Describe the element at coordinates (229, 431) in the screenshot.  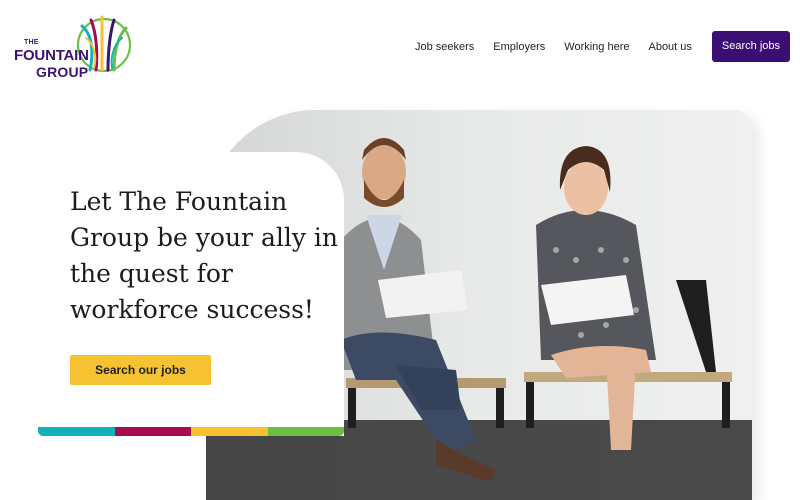
I see `stripe-yellow` at that location.